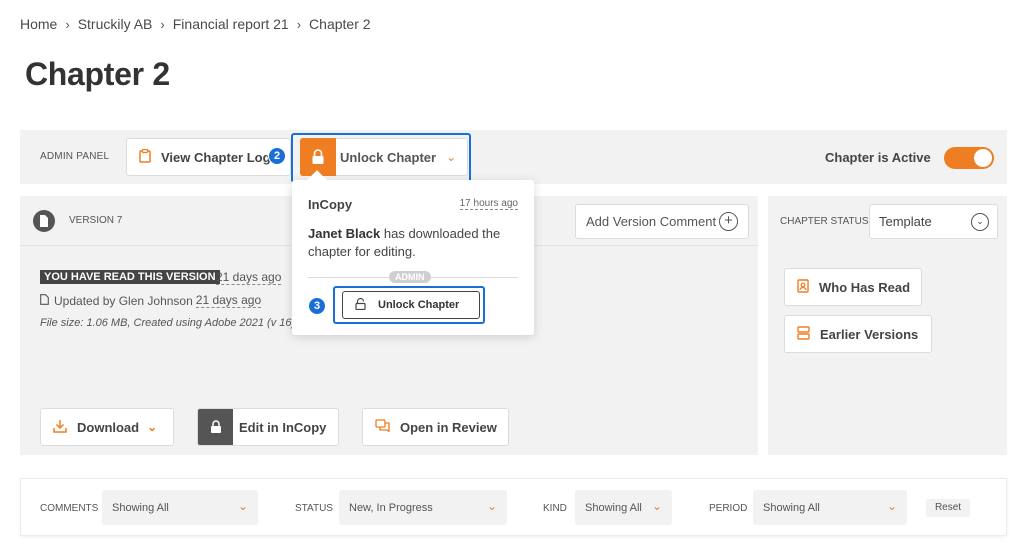 The image size is (1016, 543). Describe the element at coordinates (314, 508) in the screenshot. I see `status-filter-label: STATUS` at that location.